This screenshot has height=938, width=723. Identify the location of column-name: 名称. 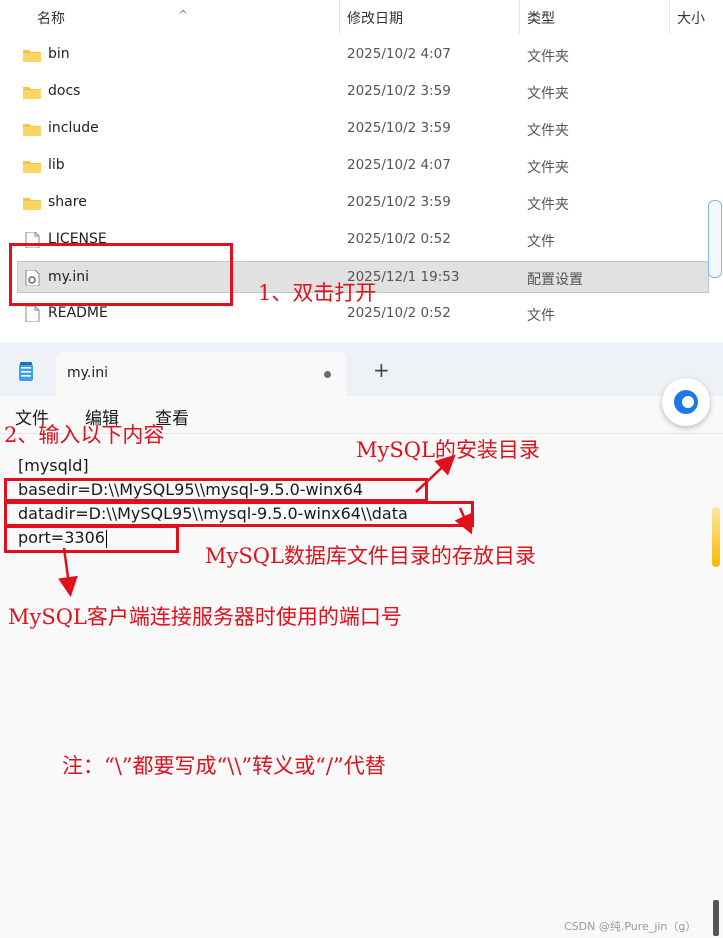
(51, 18).